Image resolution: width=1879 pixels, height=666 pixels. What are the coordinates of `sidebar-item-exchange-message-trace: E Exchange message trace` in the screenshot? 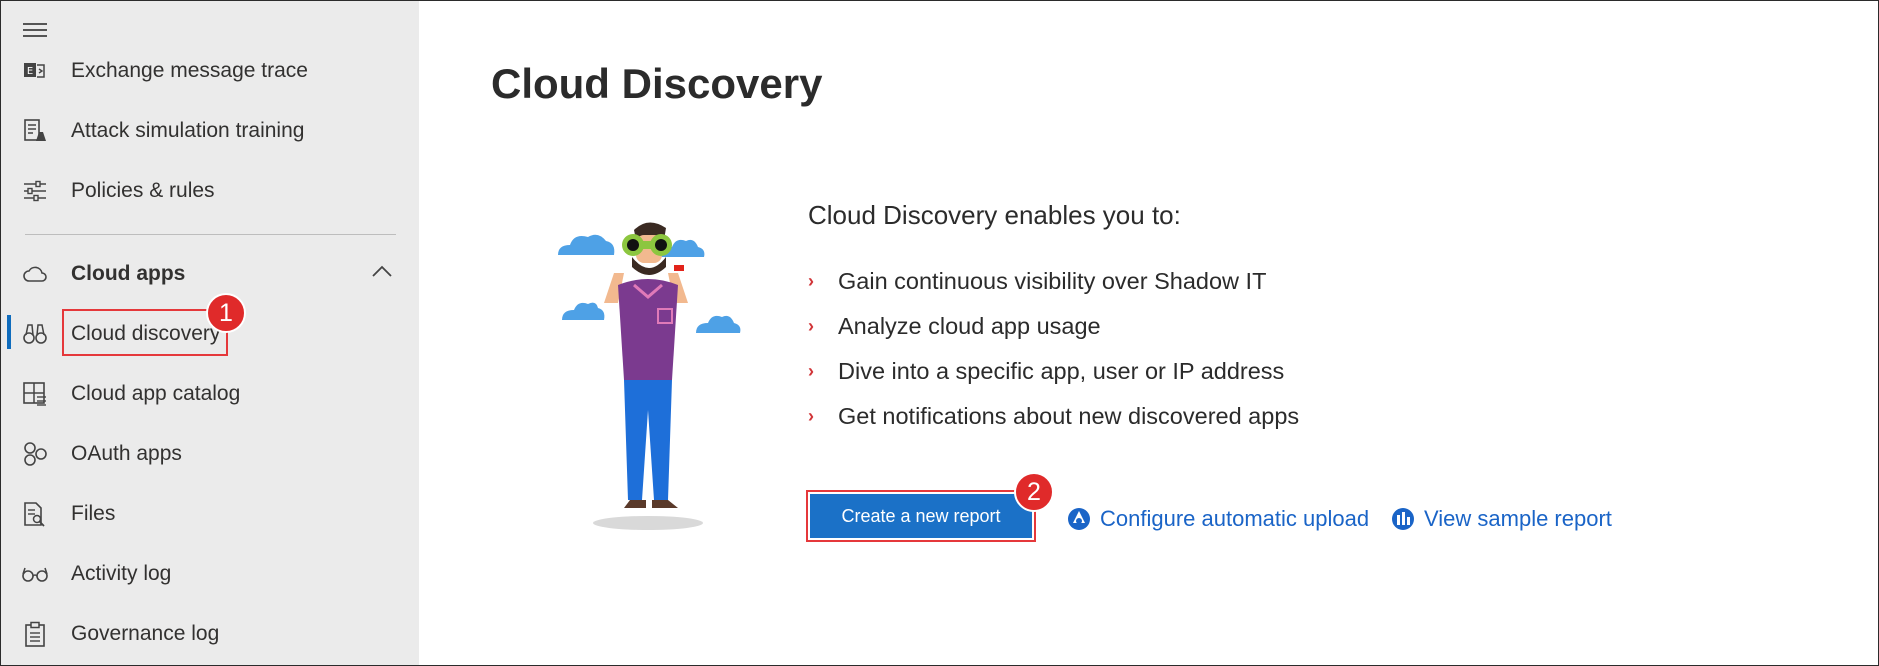 It's located at (210, 71).